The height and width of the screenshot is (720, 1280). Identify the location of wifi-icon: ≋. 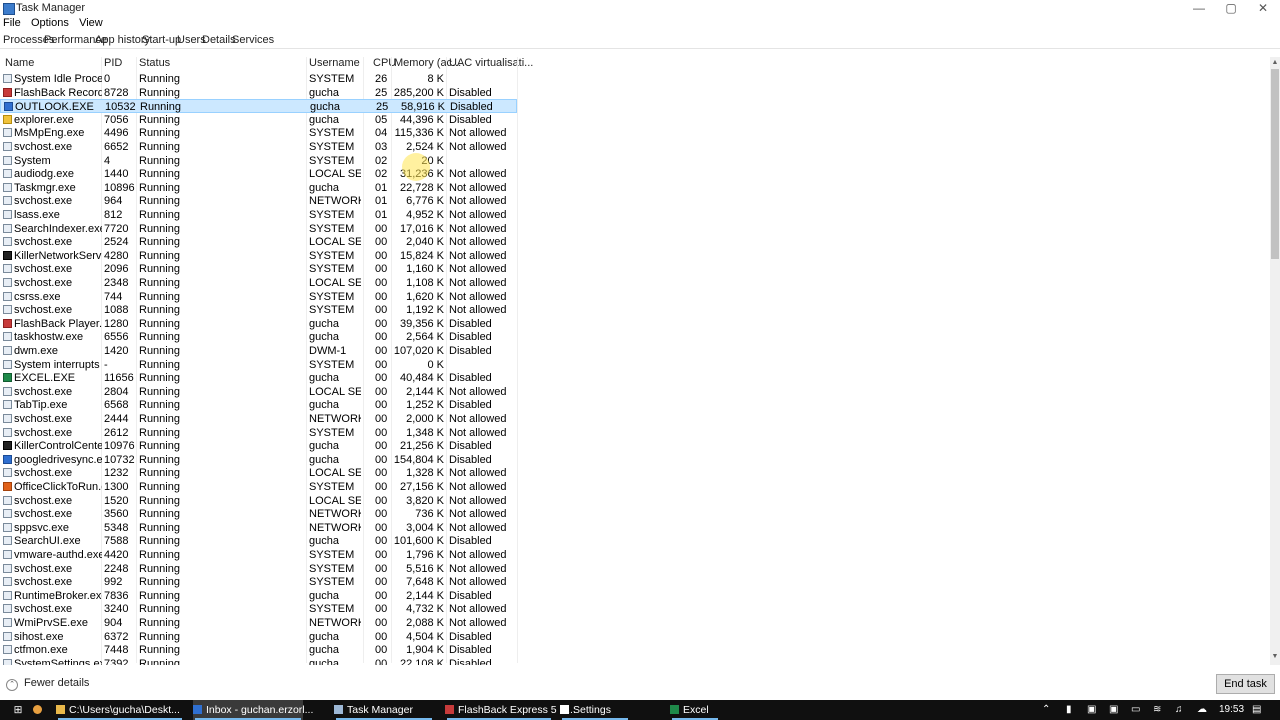
(1157, 710).